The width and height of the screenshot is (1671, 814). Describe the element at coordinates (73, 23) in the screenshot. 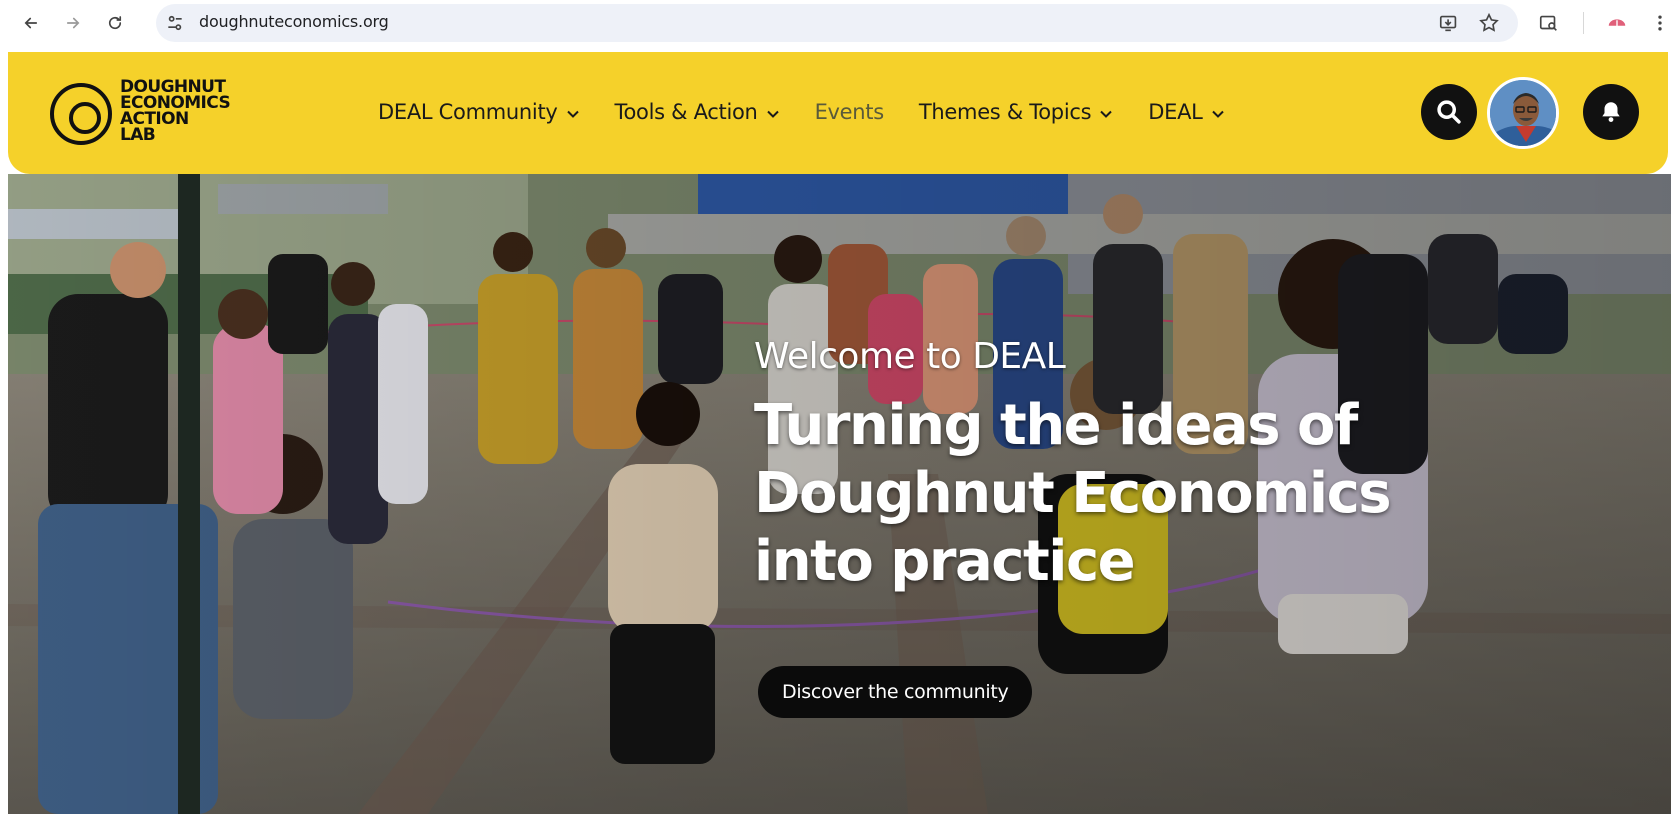

I see `forward-arrow-icon` at that location.